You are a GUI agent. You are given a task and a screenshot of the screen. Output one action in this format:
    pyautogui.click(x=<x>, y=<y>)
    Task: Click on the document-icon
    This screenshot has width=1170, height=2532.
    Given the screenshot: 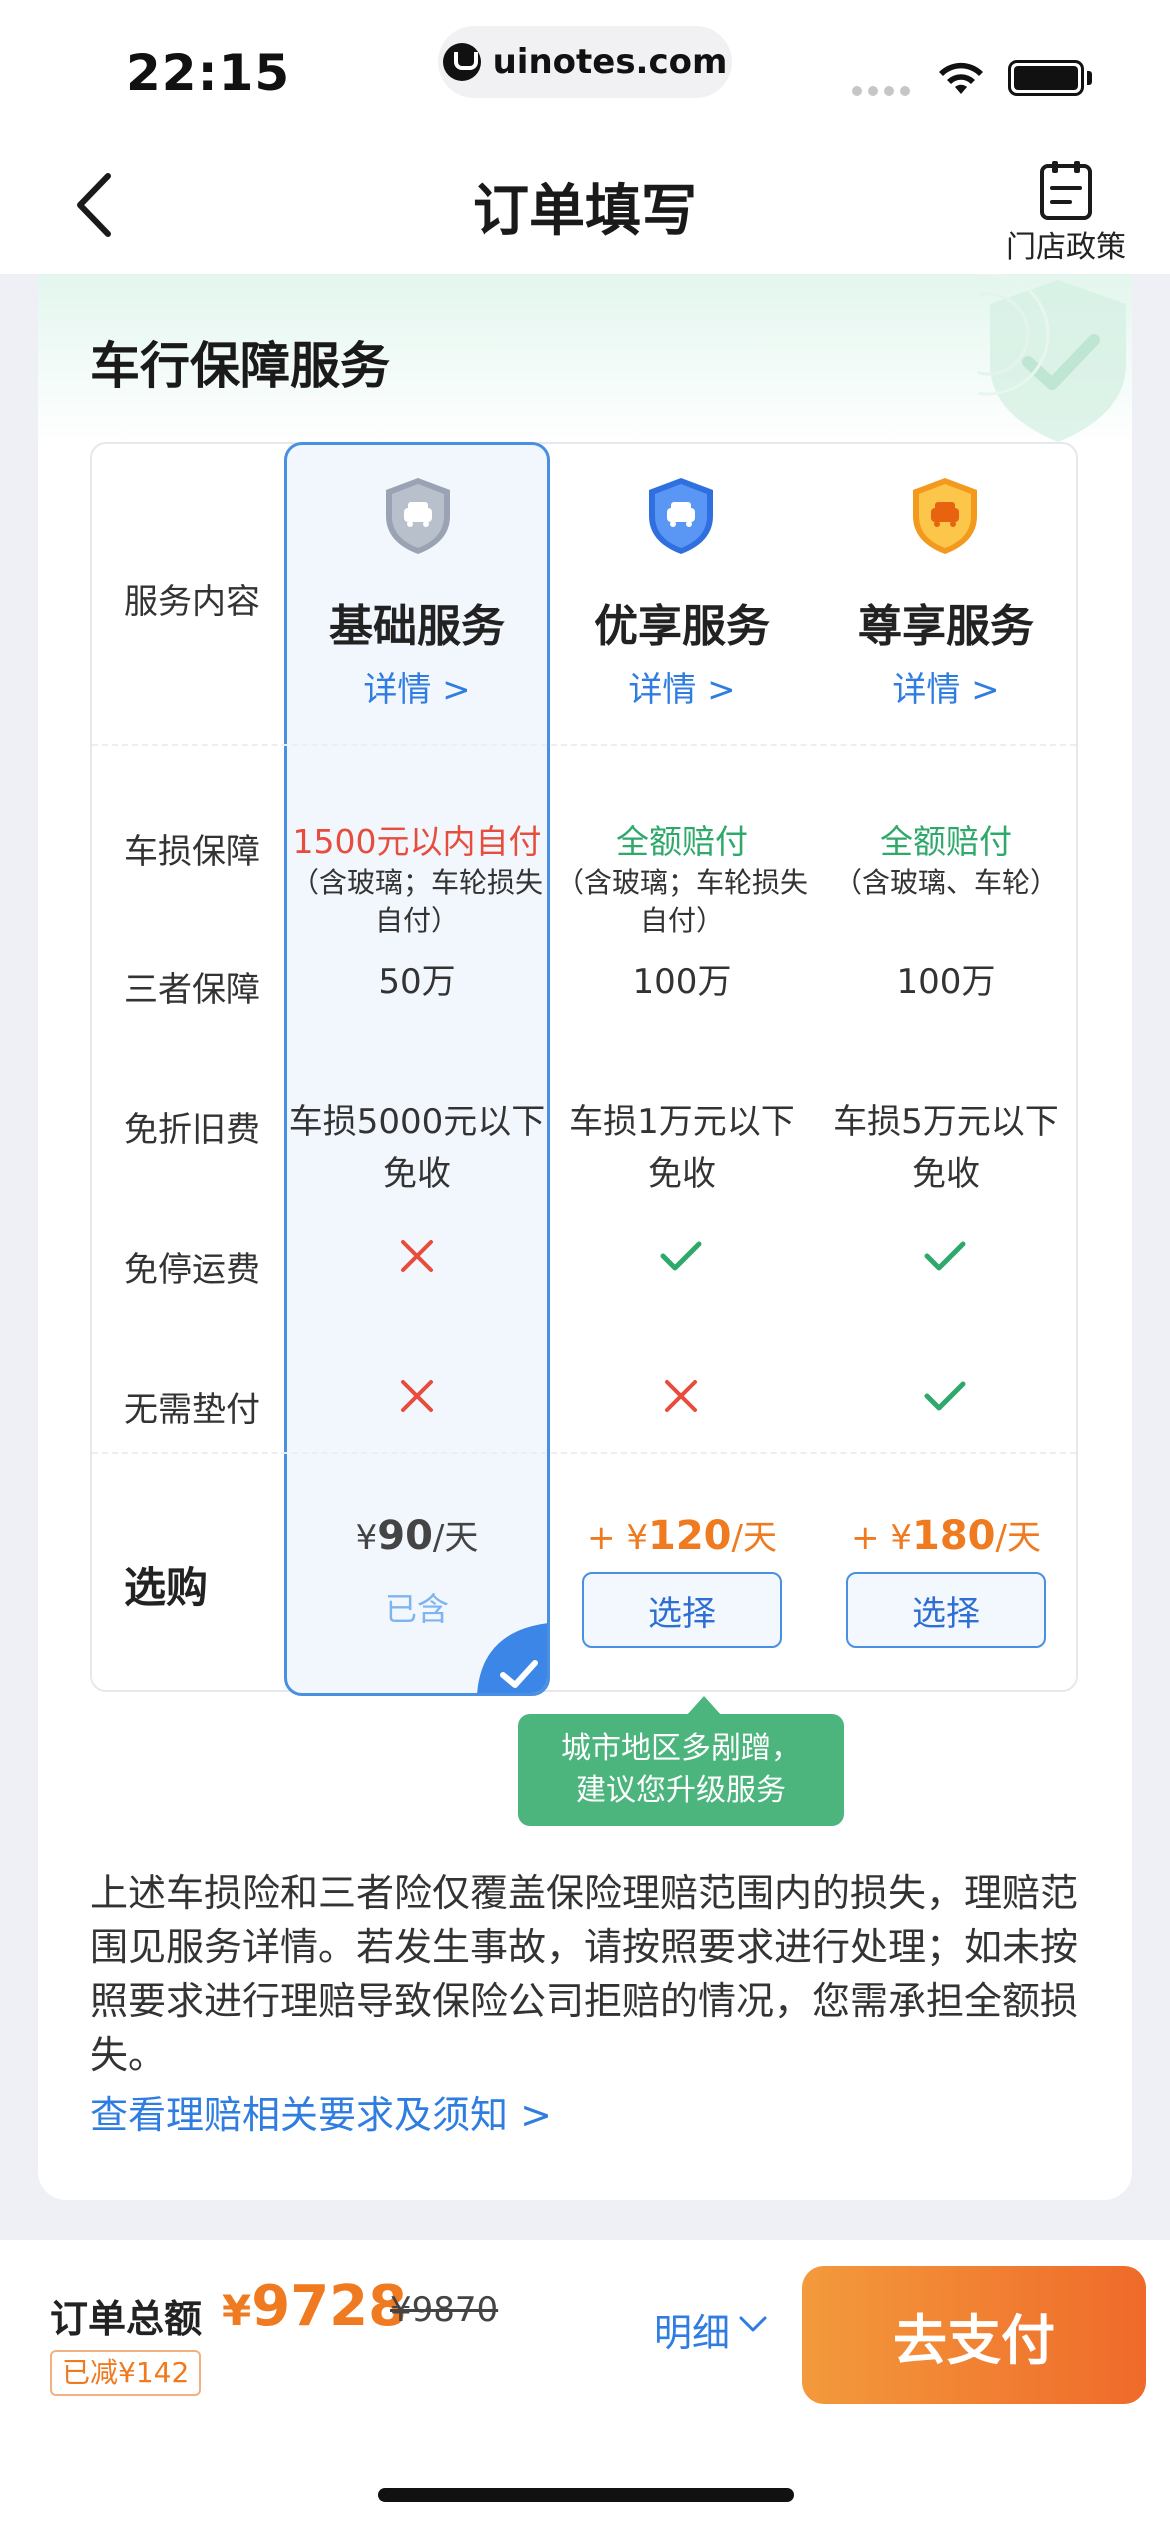 What is the action you would take?
    pyautogui.click(x=1066, y=190)
    